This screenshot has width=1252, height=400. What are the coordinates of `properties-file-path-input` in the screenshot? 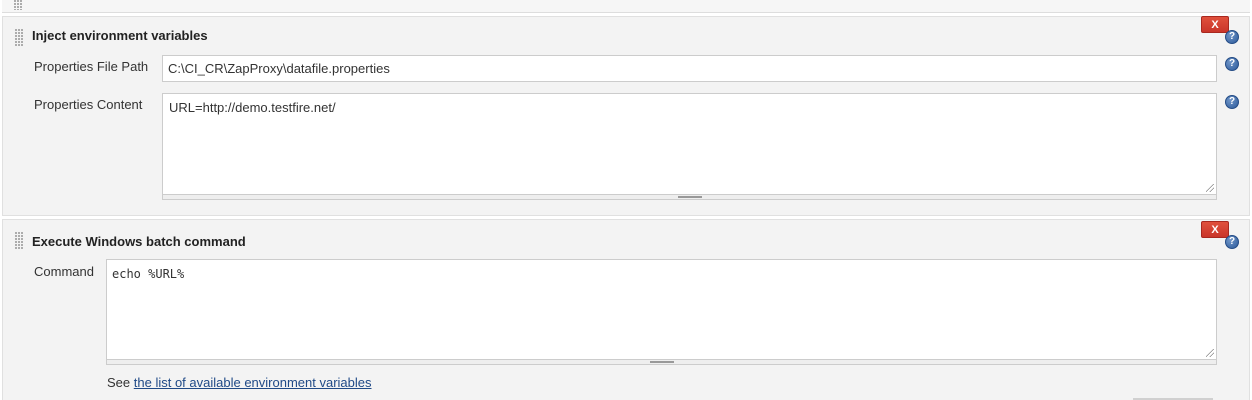 It's located at (689, 68).